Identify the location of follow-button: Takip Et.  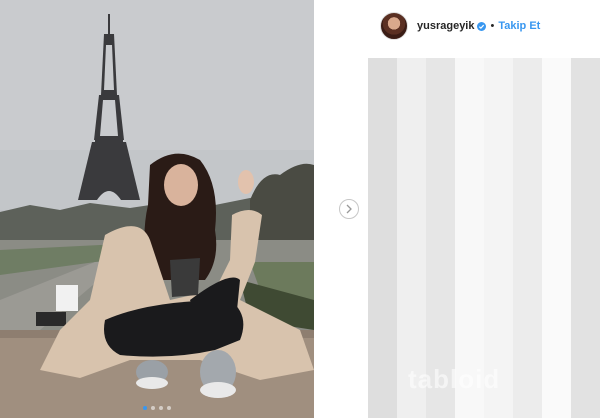
(519, 26).